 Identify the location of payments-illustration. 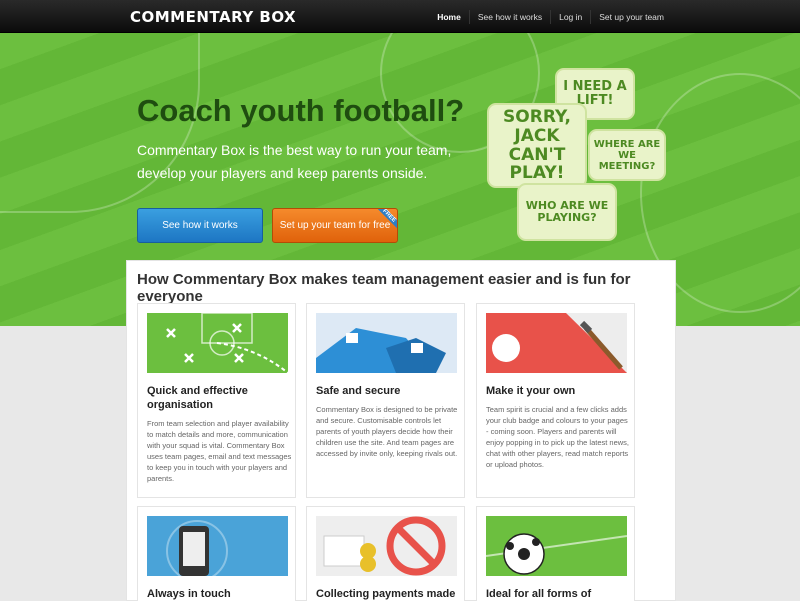
(386, 546).